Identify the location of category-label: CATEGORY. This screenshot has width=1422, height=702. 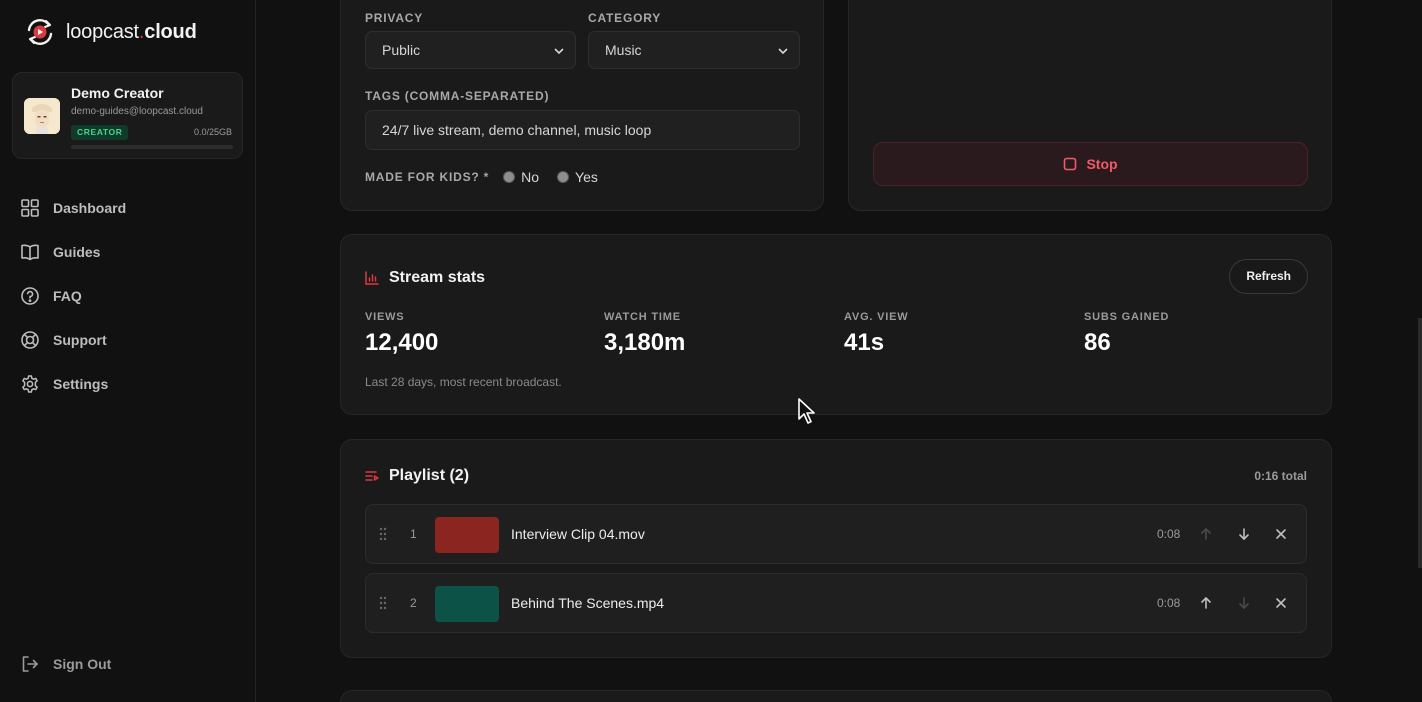
(625, 18).